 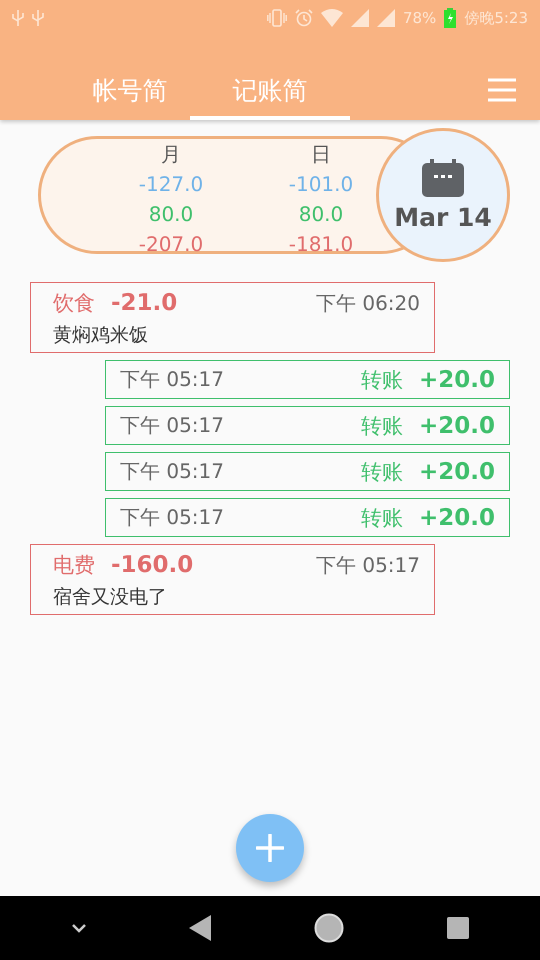 I want to click on expense-card: 电费 -160.0 下午 05:17 宿舍又没电了, so click(x=232, y=579).